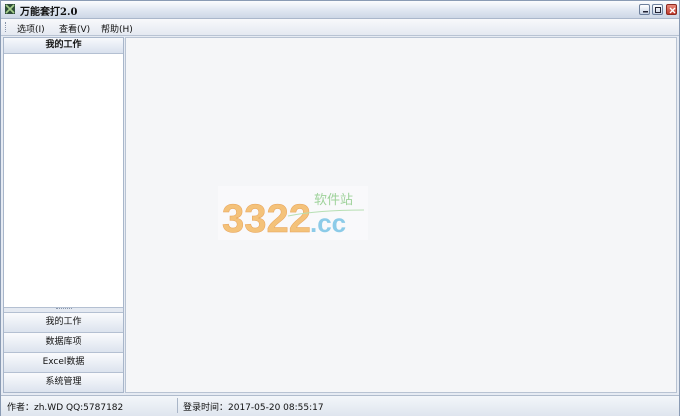 This screenshot has width=680, height=416. What do you see at coordinates (253, 408) in the screenshot?
I see `status-login-time: 登录时间：2017-05-20 08:55:17` at bounding box center [253, 408].